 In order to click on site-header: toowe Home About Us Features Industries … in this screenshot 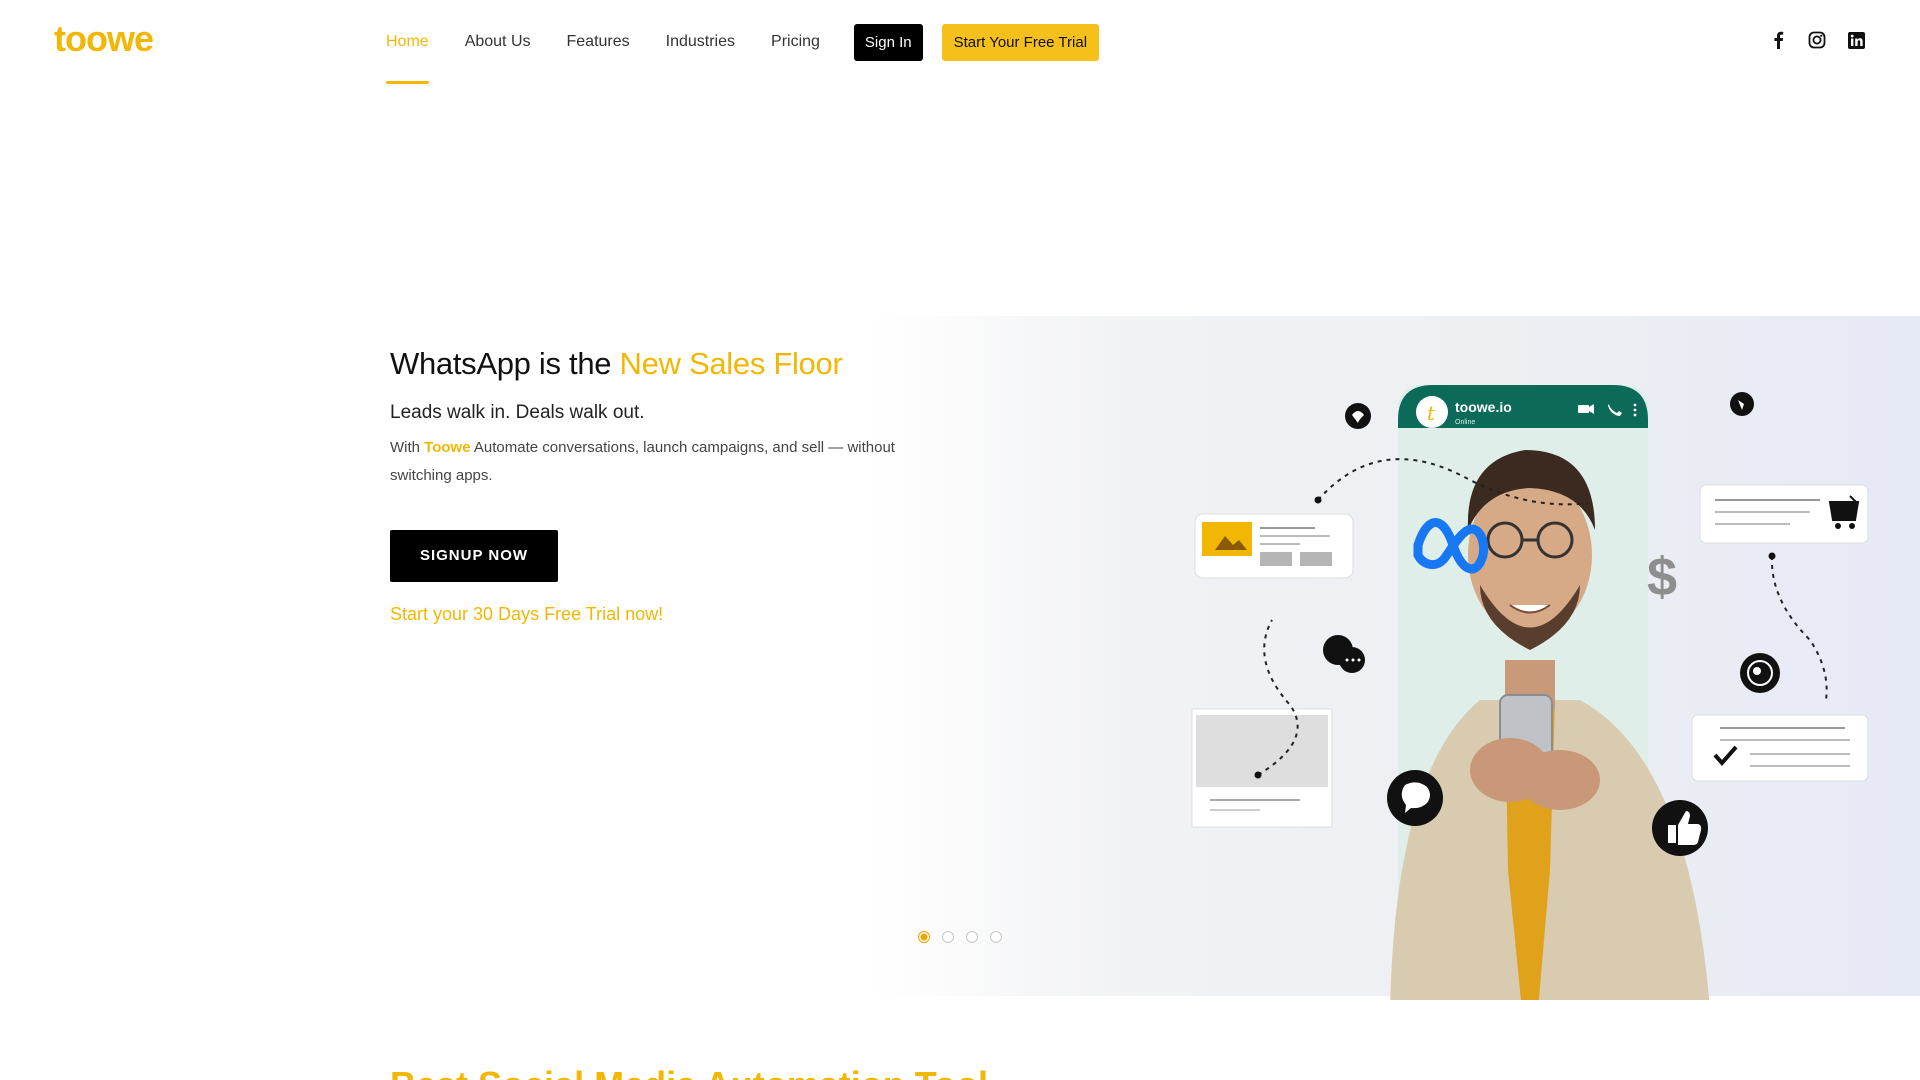, I will do `click(960, 42)`.